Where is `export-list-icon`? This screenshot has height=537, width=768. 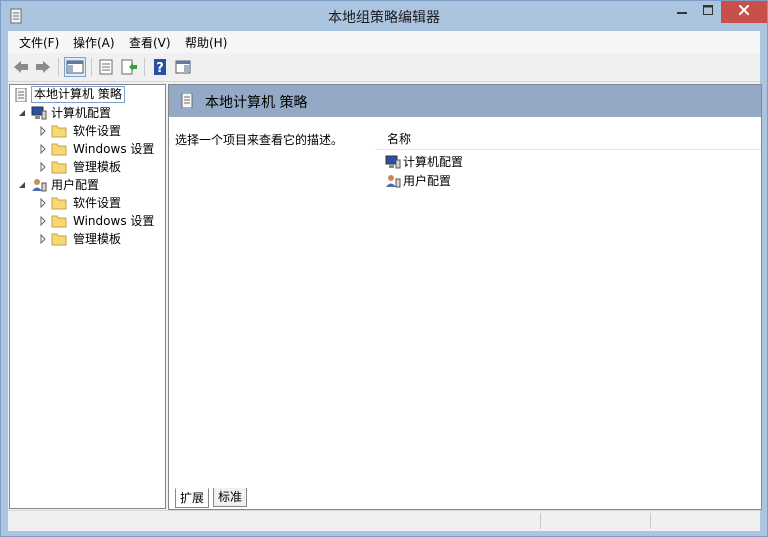 export-list-icon is located at coordinates (129, 67).